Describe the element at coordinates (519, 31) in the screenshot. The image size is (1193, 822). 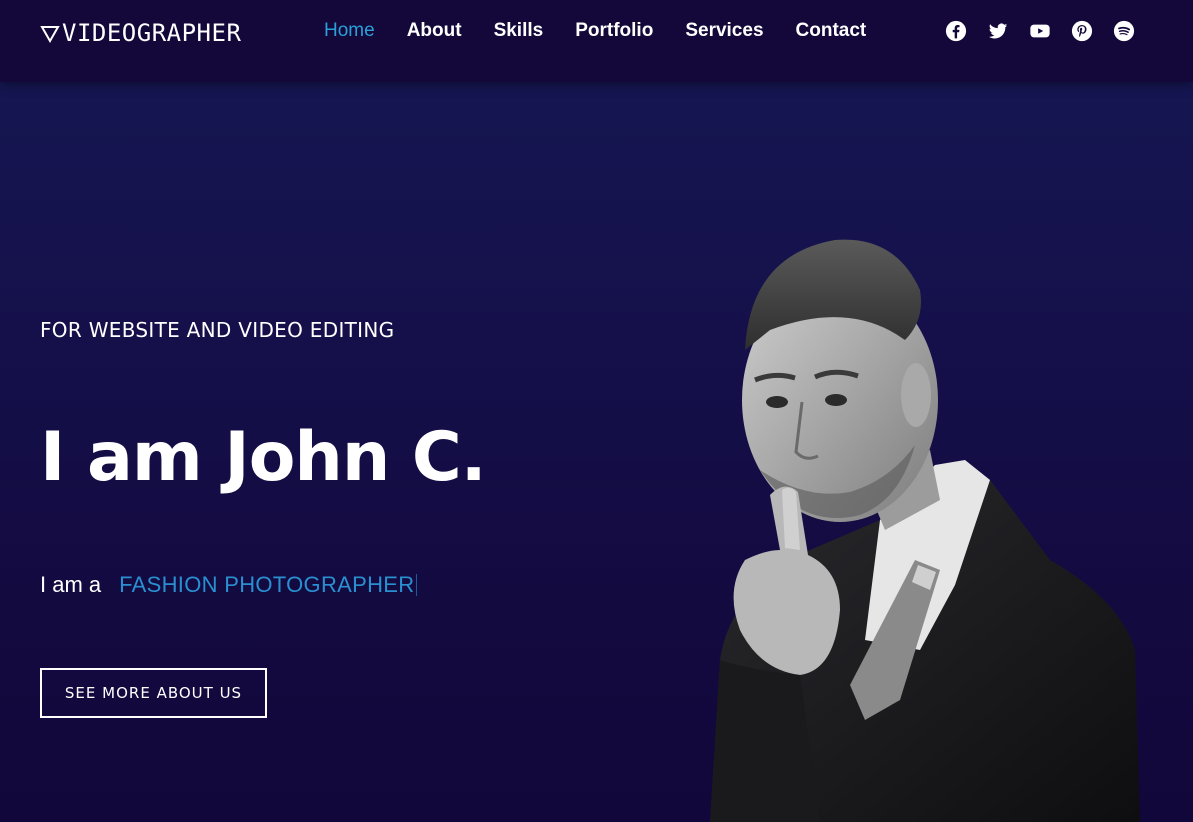
I see `nav-item-skills: Skills` at that location.